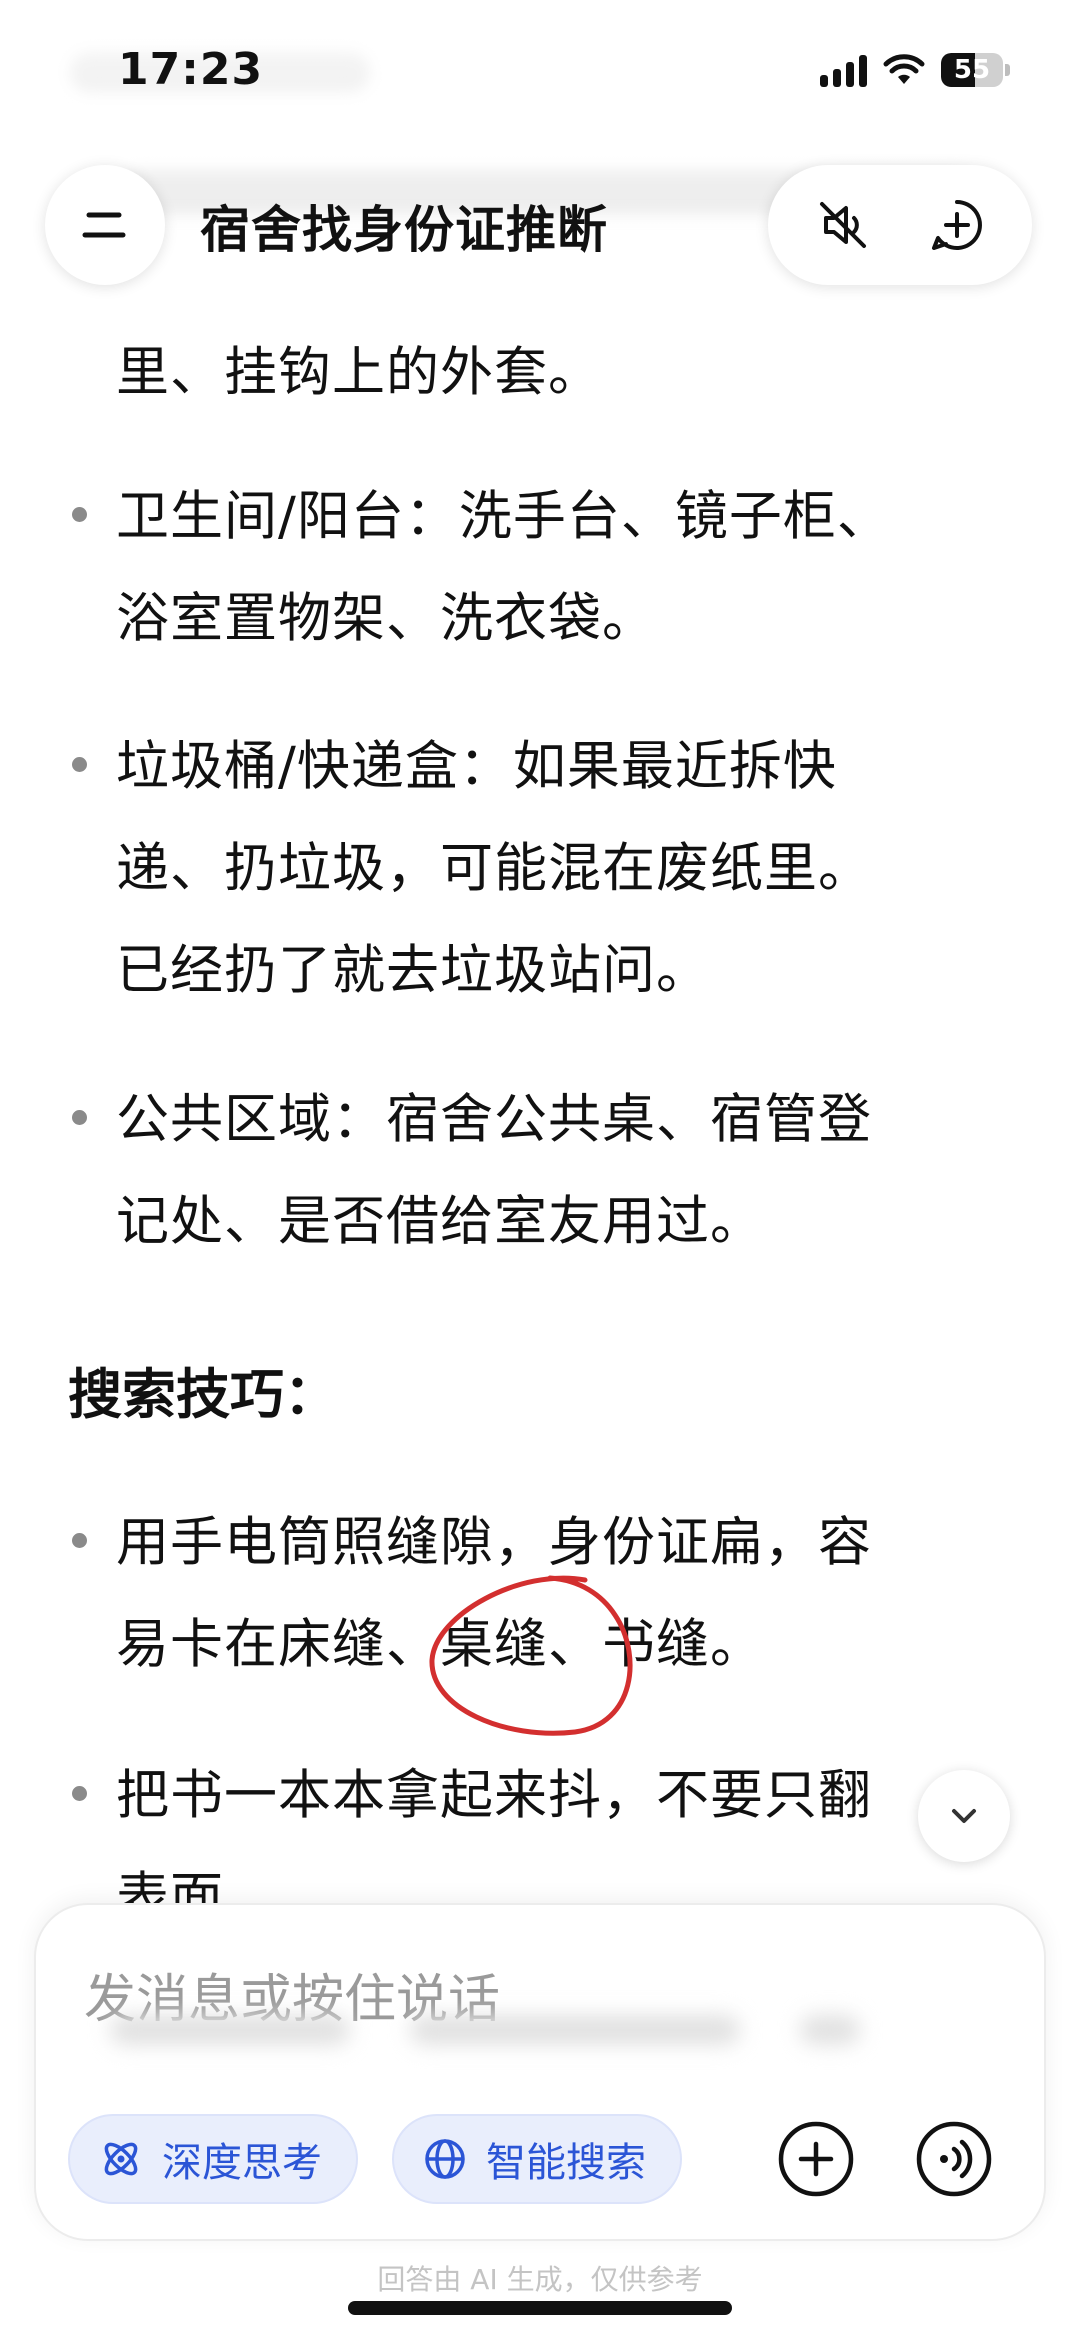  Describe the element at coordinates (359, 372) in the screenshot. I see `article-line: 里、挂钩上的外套。` at that location.